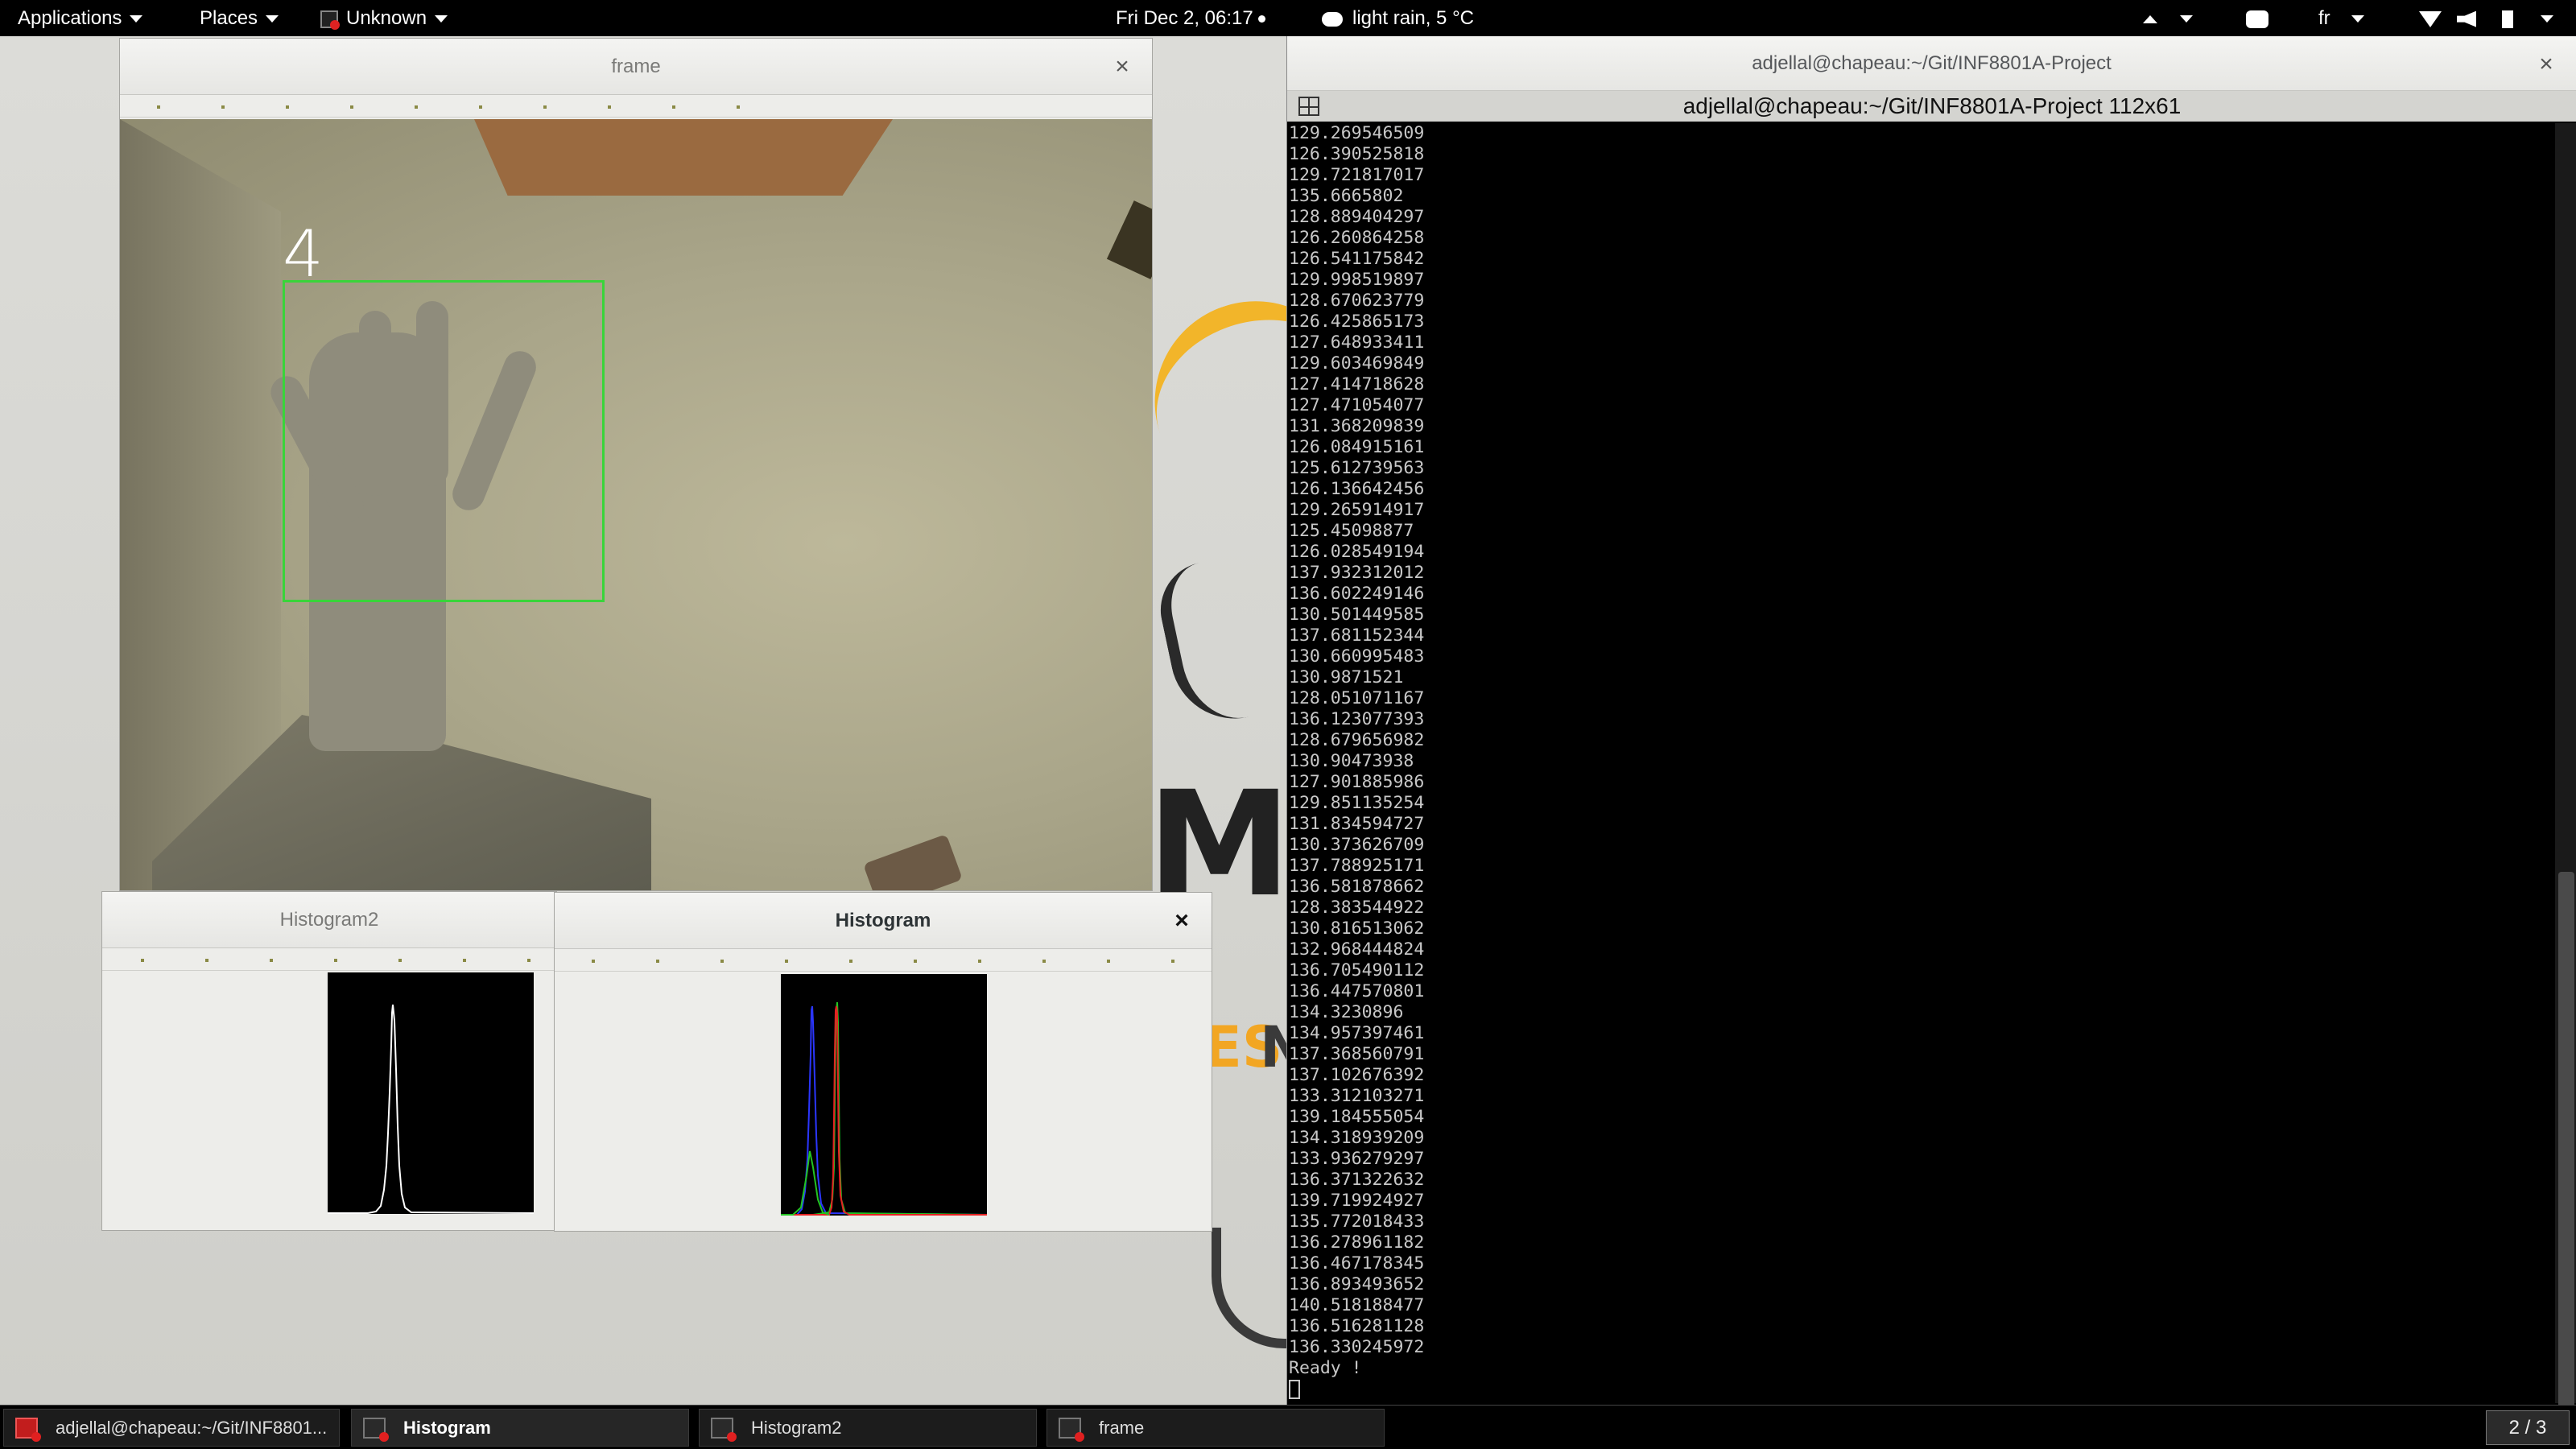  I want to click on terminal-line: 129.265914917, so click(1357, 510).